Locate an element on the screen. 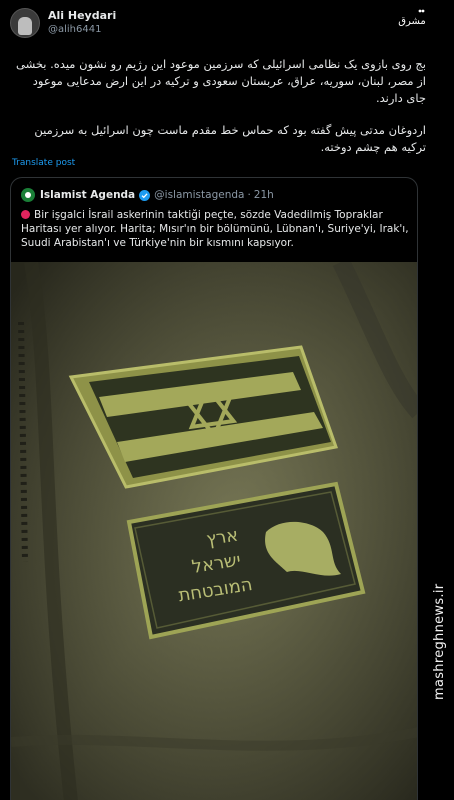 The image size is (454, 800). quoted-handle: @islamistagenda is located at coordinates (199, 195).